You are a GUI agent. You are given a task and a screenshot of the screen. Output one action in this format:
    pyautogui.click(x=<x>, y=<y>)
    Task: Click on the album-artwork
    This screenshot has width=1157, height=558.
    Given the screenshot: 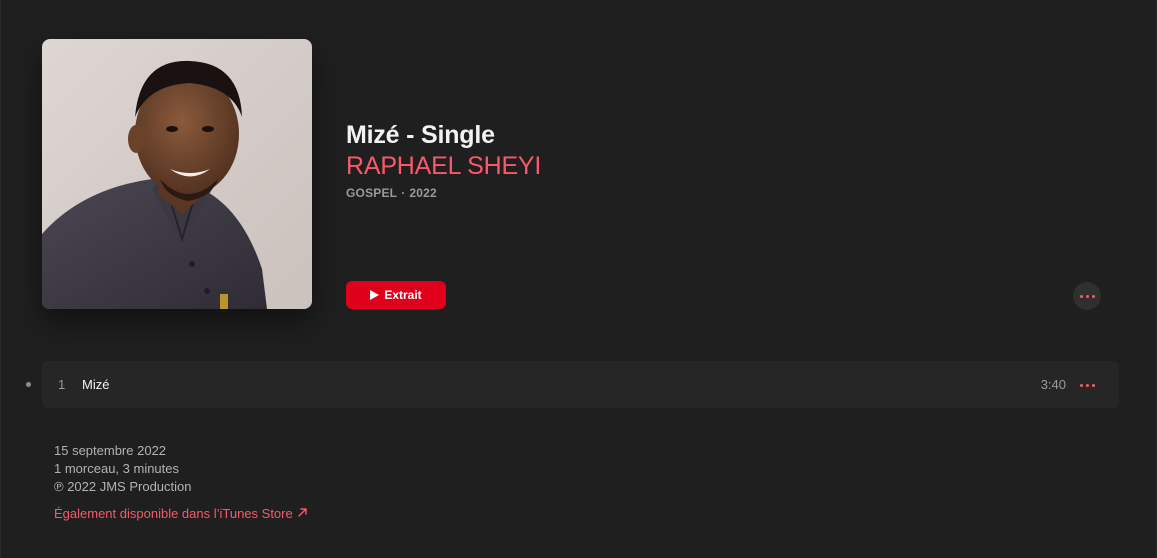 What is the action you would take?
    pyautogui.click(x=177, y=174)
    